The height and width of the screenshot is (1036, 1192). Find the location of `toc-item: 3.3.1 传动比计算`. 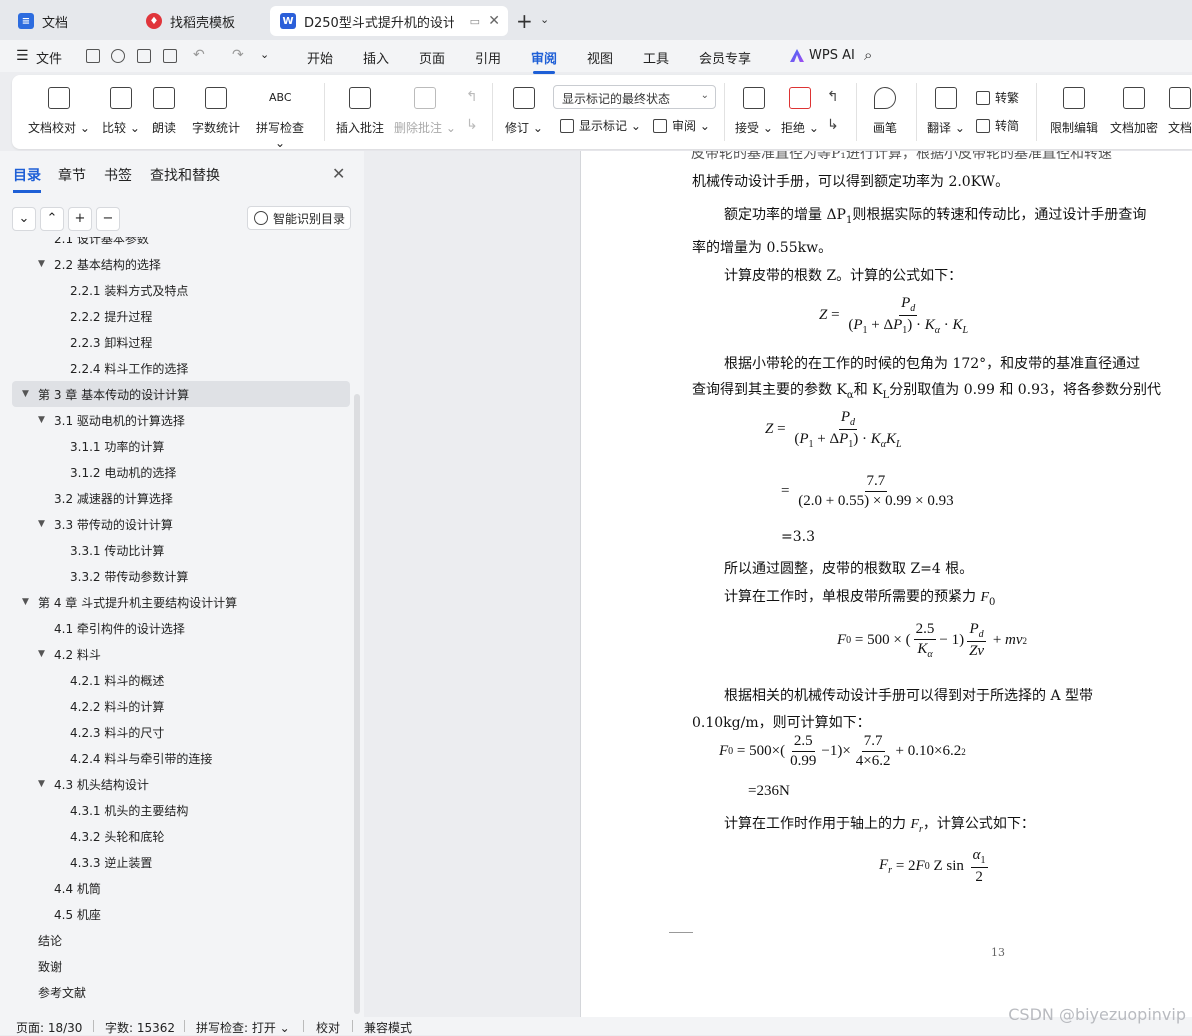

toc-item: 3.3.1 传动比计算 is located at coordinates (181, 550).